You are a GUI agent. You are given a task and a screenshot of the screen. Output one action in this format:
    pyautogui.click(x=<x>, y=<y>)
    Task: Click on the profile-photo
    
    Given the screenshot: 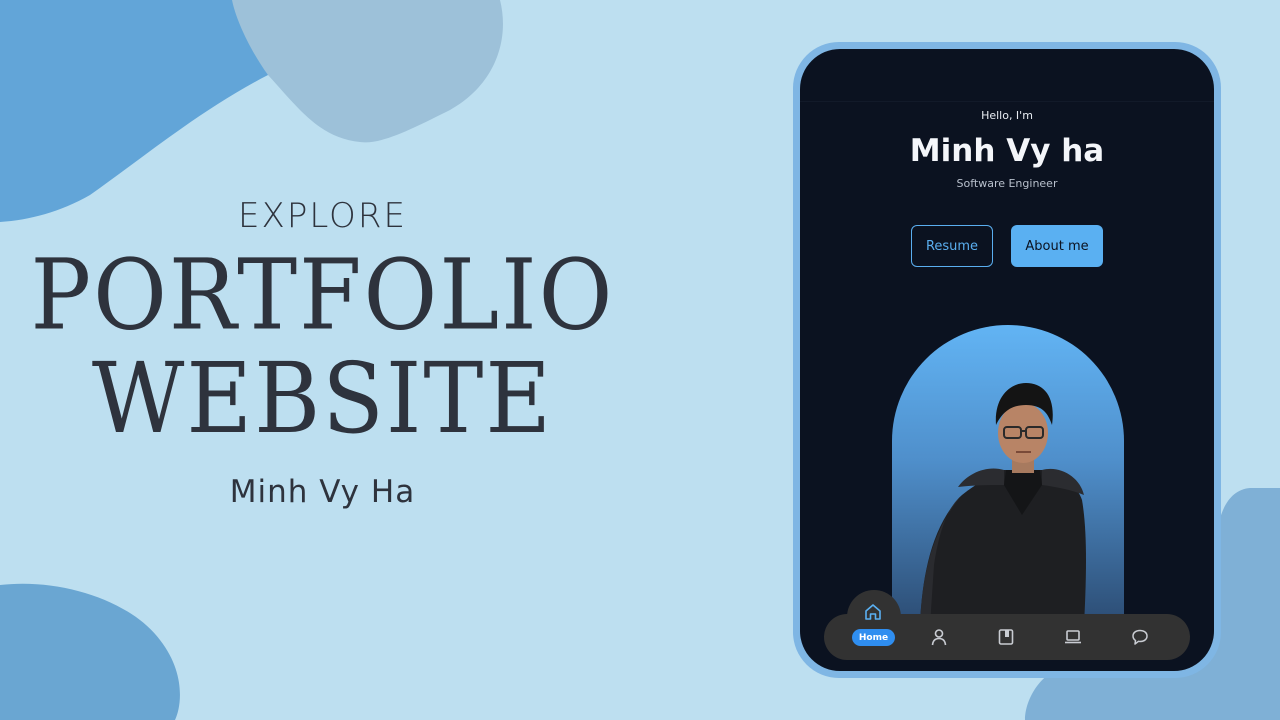 What is the action you would take?
    pyautogui.click(x=1003, y=504)
    